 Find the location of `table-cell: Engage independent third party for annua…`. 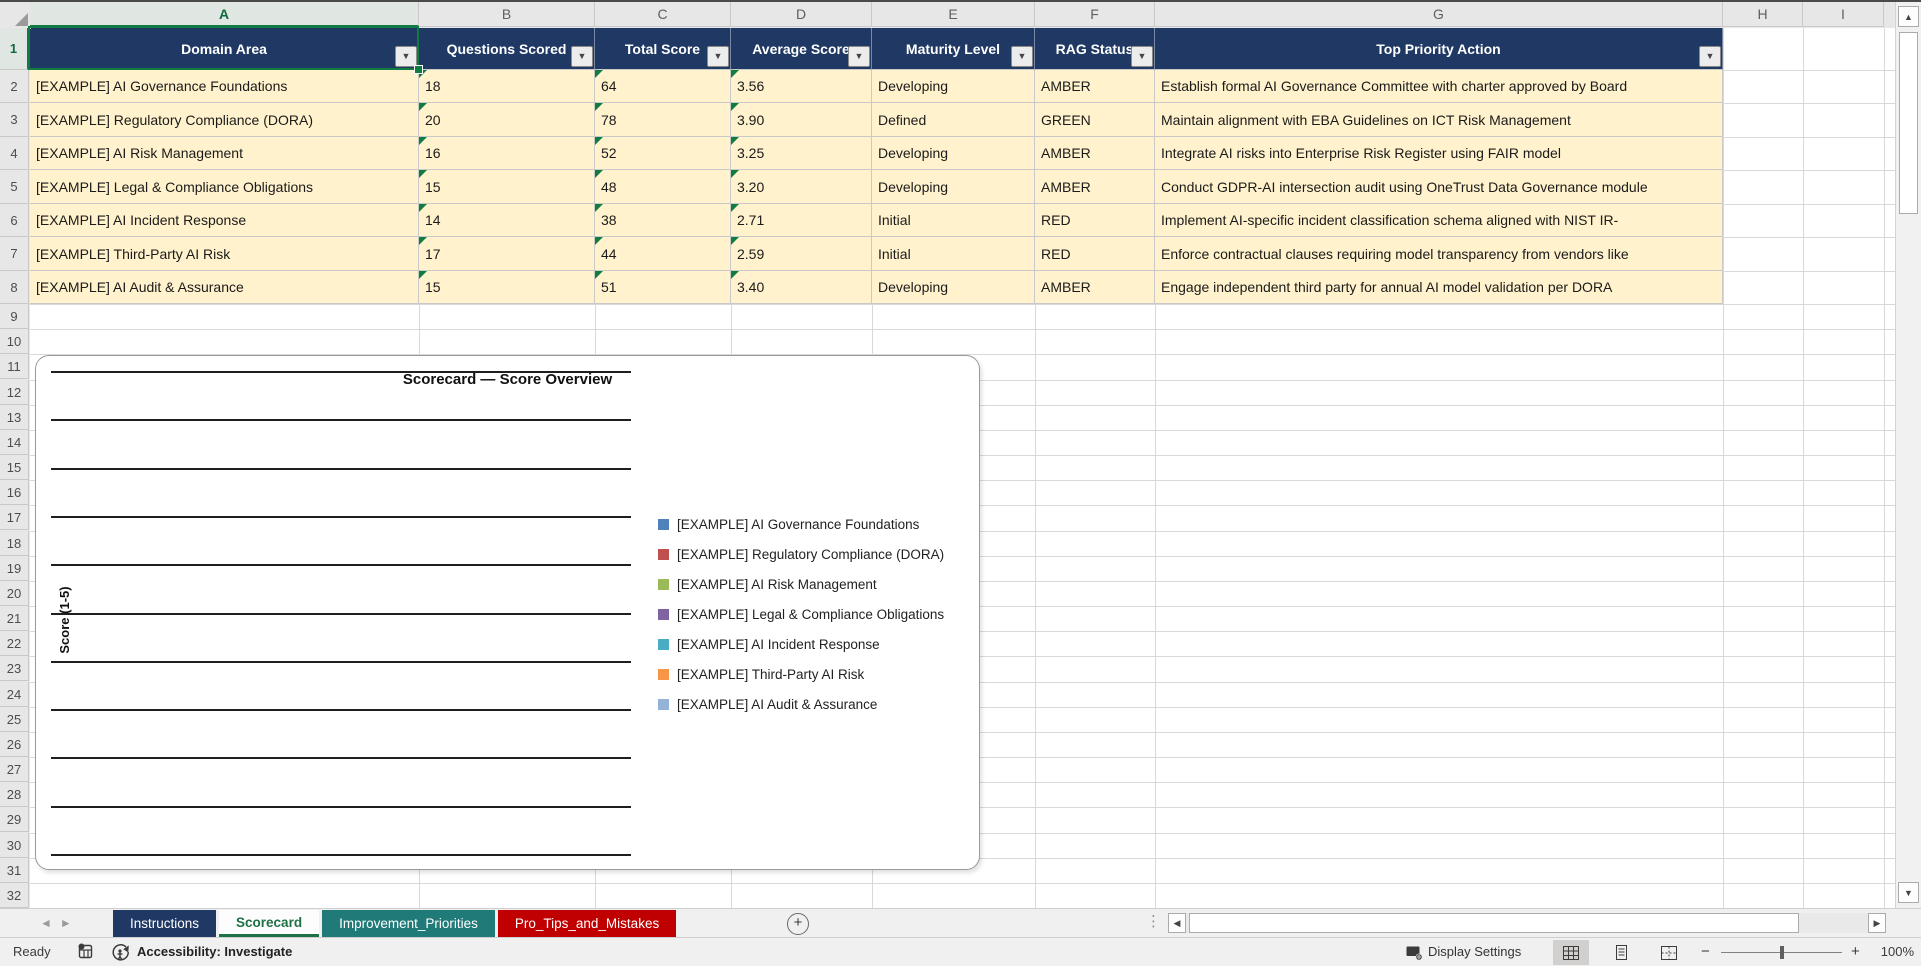

table-cell: Engage independent third party for annua… is located at coordinates (1439, 287).